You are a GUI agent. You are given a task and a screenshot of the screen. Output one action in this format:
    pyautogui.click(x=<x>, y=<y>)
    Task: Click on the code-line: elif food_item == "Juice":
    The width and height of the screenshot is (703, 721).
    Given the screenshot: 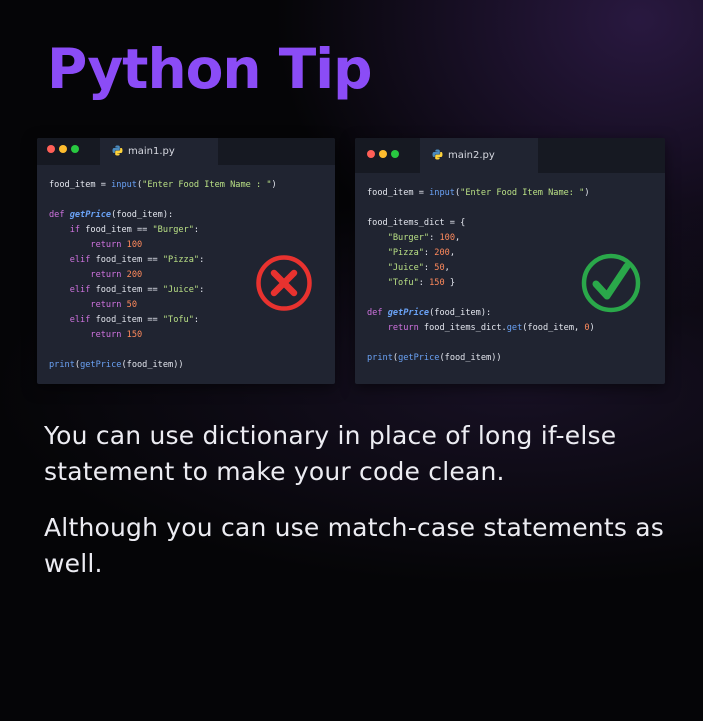 What is the action you would take?
    pyautogui.click(x=163, y=290)
    